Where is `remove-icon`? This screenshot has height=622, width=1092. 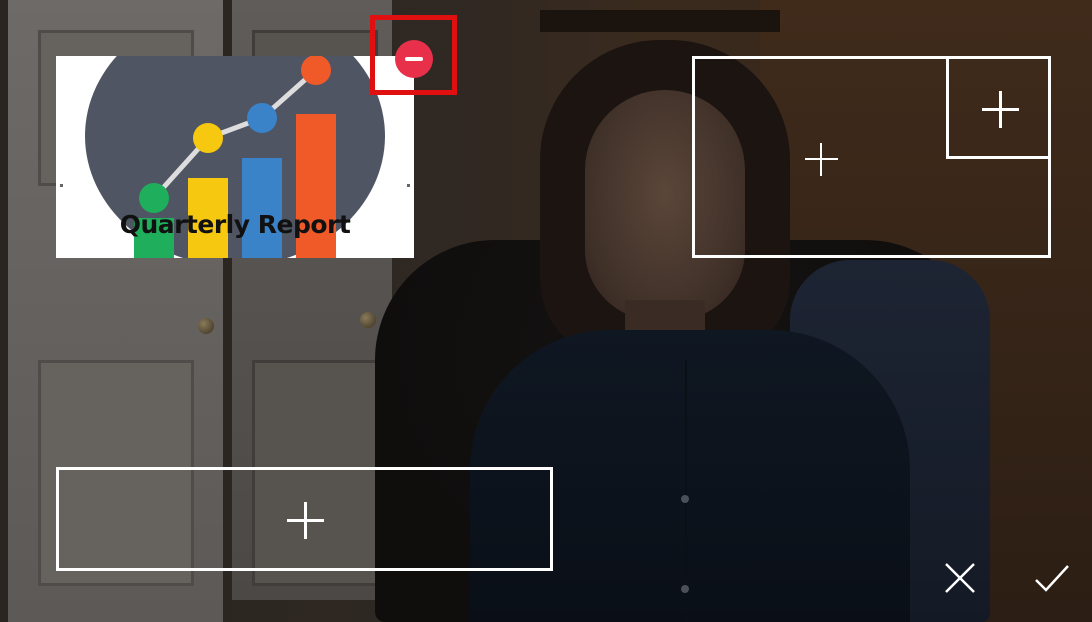 remove-icon is located at coordinates (414, 59).